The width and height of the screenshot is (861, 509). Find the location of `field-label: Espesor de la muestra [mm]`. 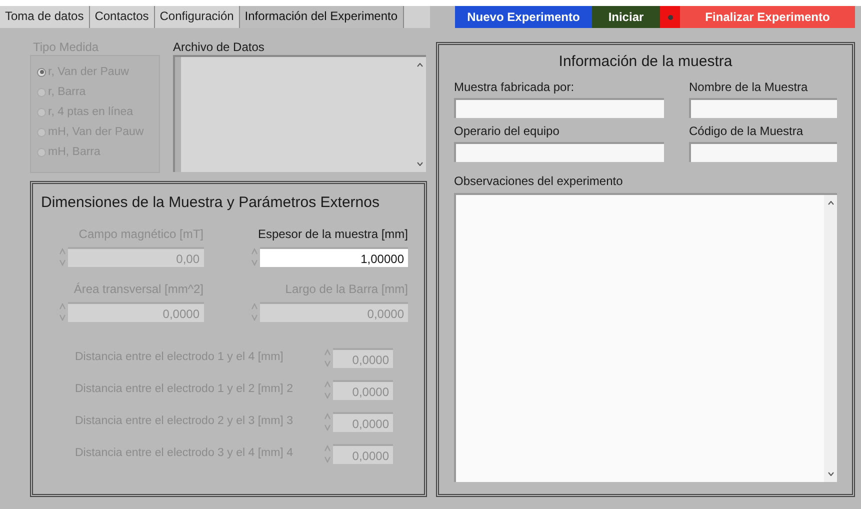

field-label: Espesor de la muestra [mm] is located at coordinates (333, 234).